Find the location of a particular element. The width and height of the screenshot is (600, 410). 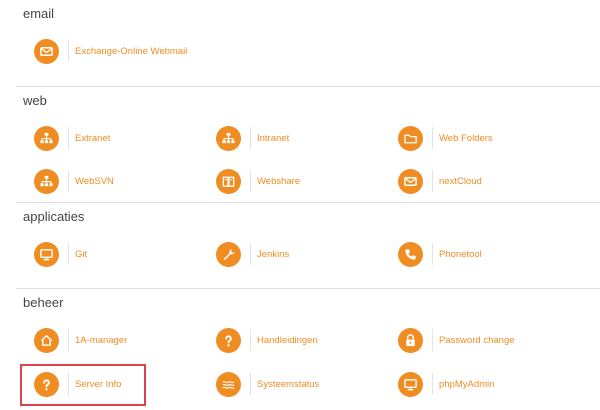

tile-label: Extranet is located at coordinates (93, 138).